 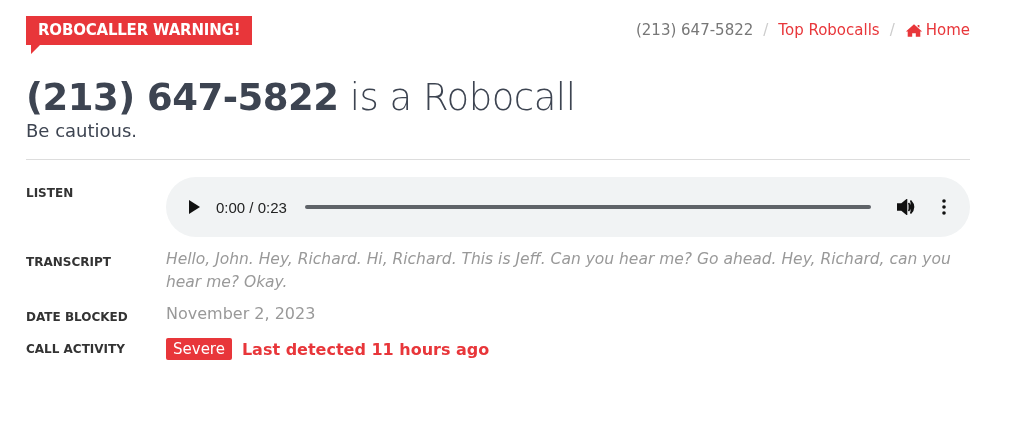 I want to click on field-label: DATE BLOCKED, so click(x=77, y=317).